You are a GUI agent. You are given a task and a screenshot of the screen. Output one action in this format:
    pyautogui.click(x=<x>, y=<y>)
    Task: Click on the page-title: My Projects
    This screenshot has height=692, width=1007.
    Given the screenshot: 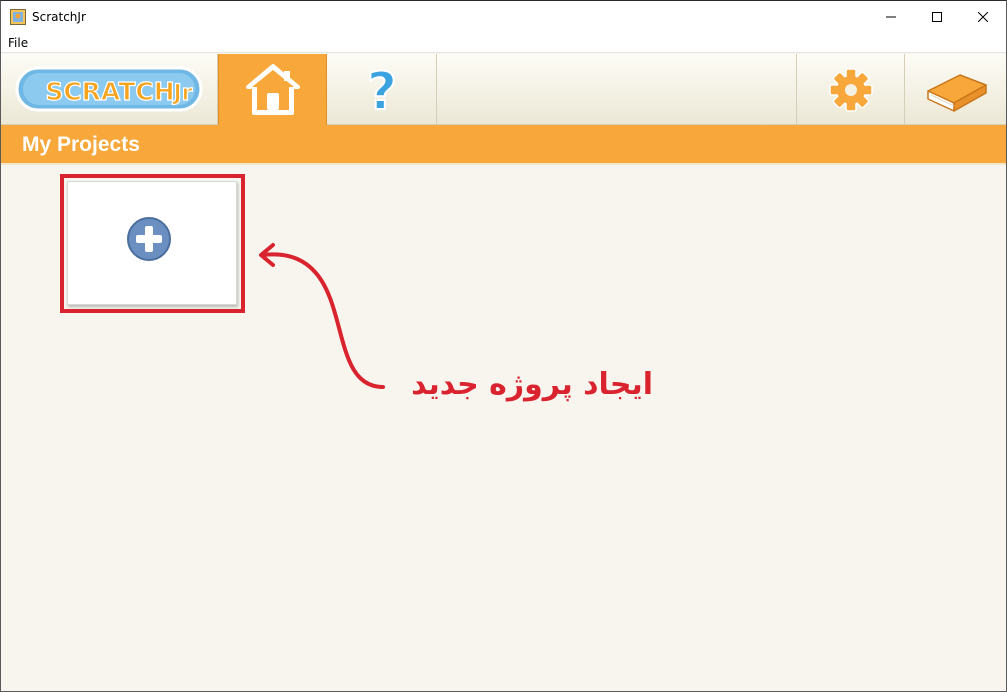 What is the action you would take?
    pyautogui.click(x=81, y=144)
    